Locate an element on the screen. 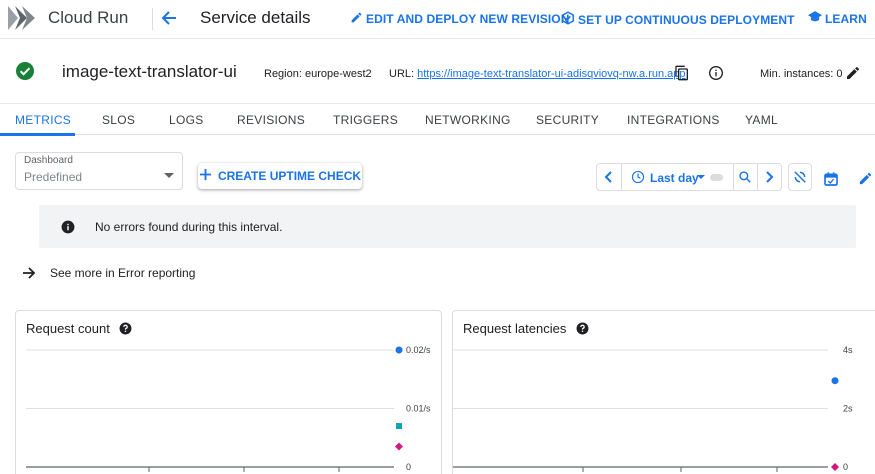  chevron-right-icon is located at coordinates (769, 179).